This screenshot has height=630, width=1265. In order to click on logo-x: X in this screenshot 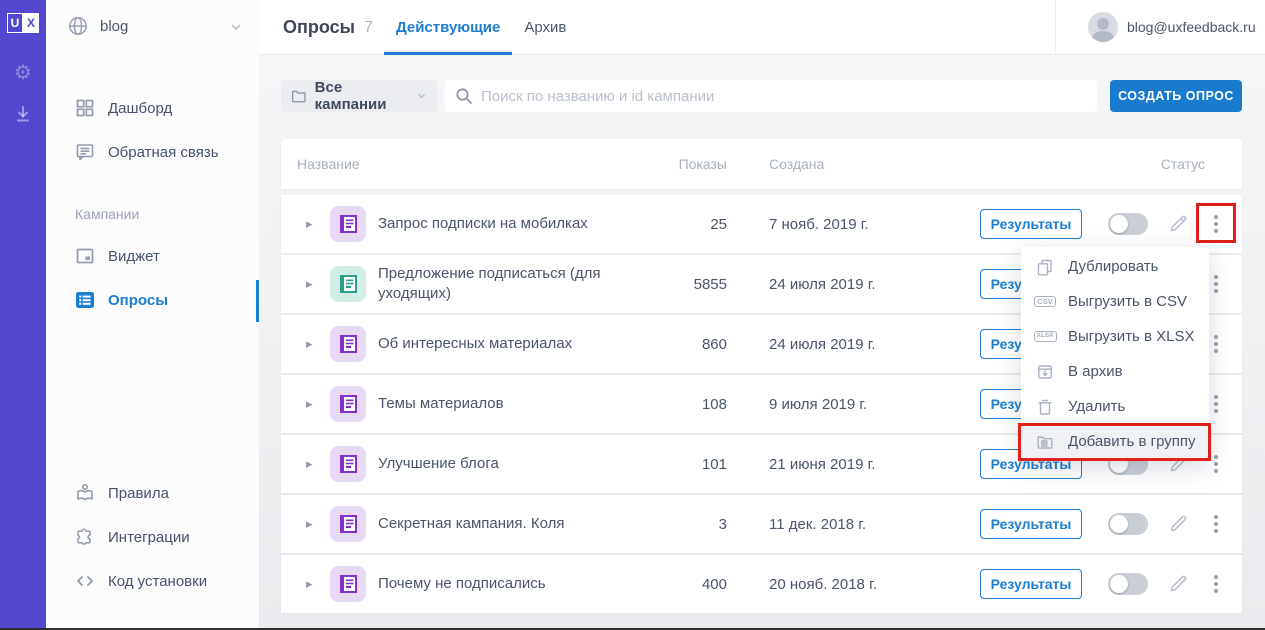, I will do `click(31, 23)`.